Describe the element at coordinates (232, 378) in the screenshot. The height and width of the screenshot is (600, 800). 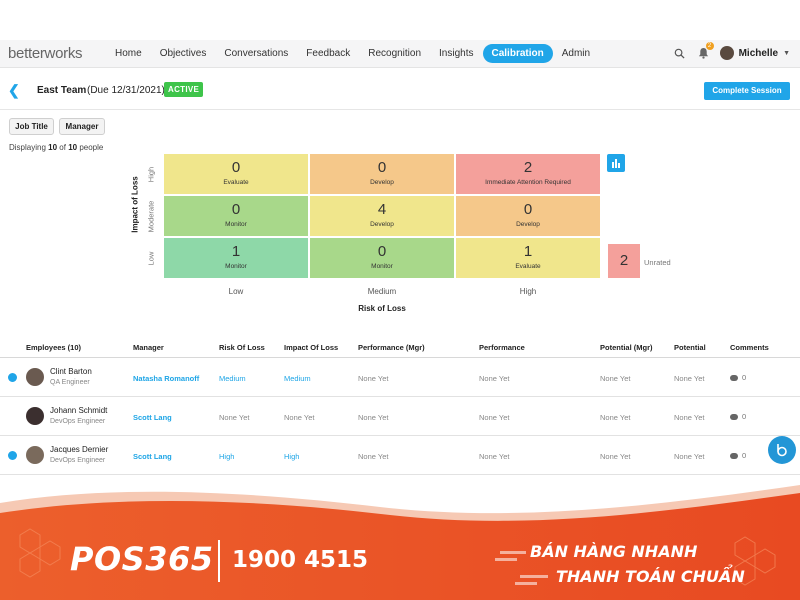
I see `risk-of-loss-value: Medium` at that location.